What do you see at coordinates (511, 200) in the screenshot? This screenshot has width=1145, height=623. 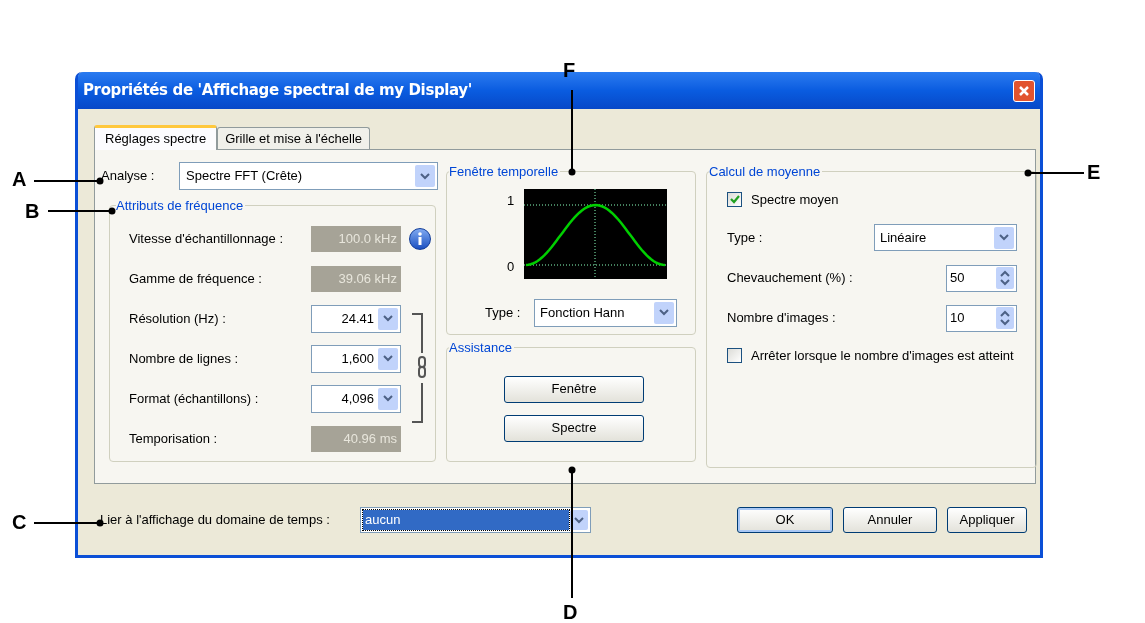 I see `axis-label: 1` at bounding box center [511, 200].